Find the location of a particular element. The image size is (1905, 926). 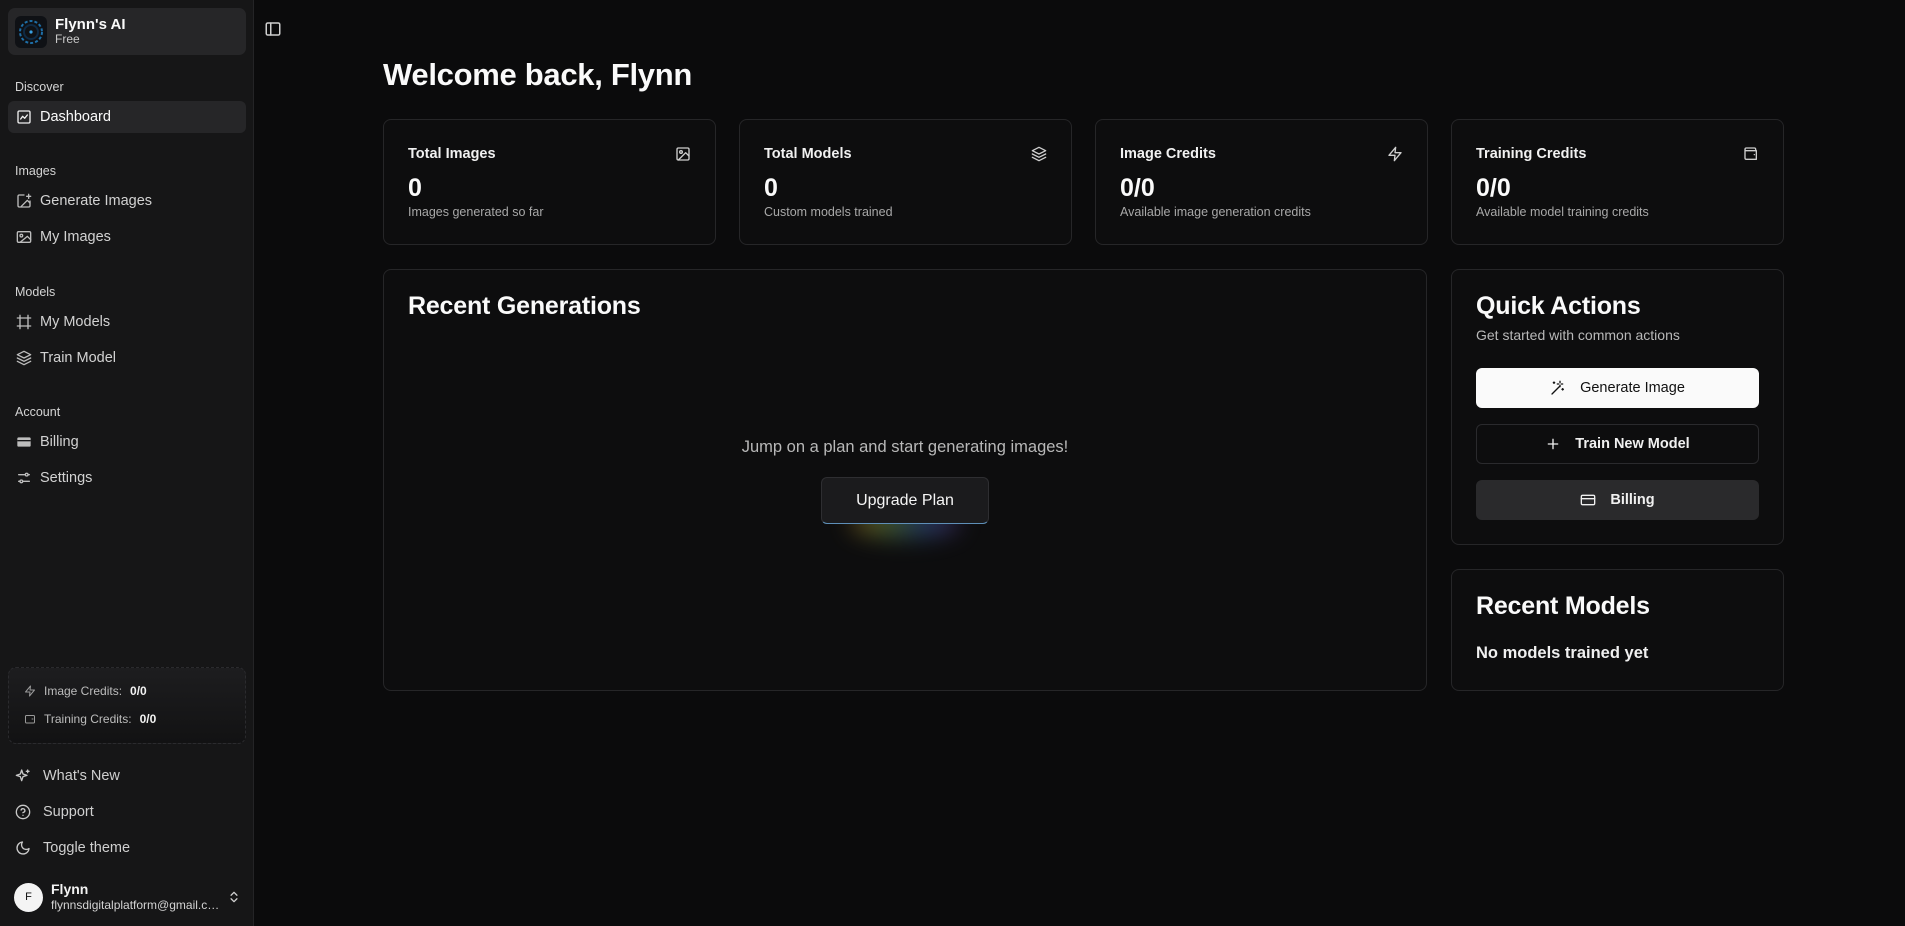

user-menu: F Flynn flynnsdigitalplatform@gmail.com is located at coordinates (127, 897).